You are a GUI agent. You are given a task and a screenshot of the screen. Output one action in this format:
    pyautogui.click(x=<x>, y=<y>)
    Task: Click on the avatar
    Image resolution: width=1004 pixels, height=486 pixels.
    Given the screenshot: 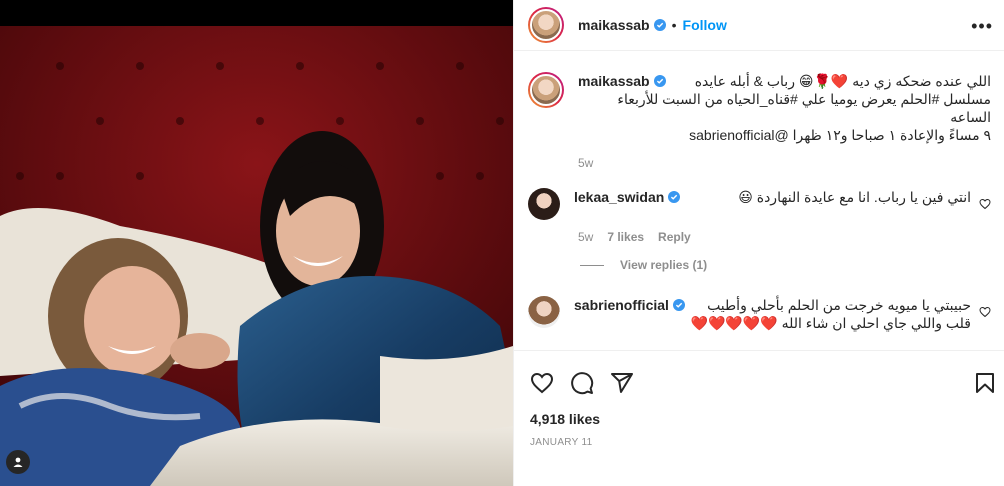 What is the action you would take?
    pyautogui.click(x=546, y=25)
    